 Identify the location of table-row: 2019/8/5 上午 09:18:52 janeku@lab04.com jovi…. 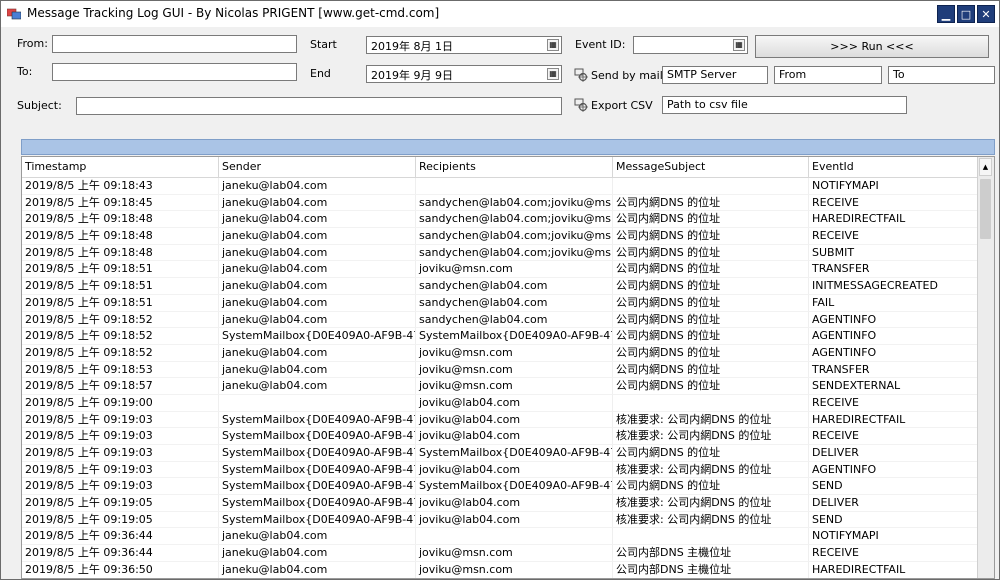
(500, 353).